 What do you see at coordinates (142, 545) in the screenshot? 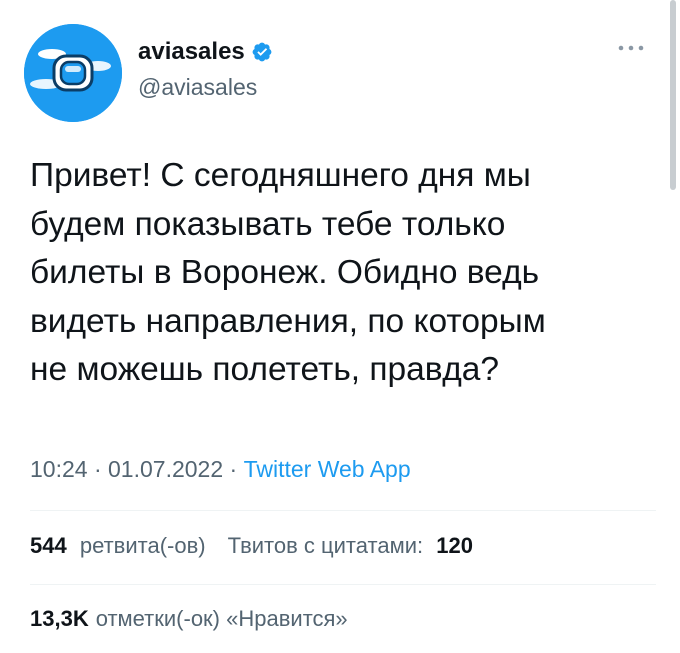
I see `retweets-label: ретвита(-ов)` at bounding box center [142, 545].